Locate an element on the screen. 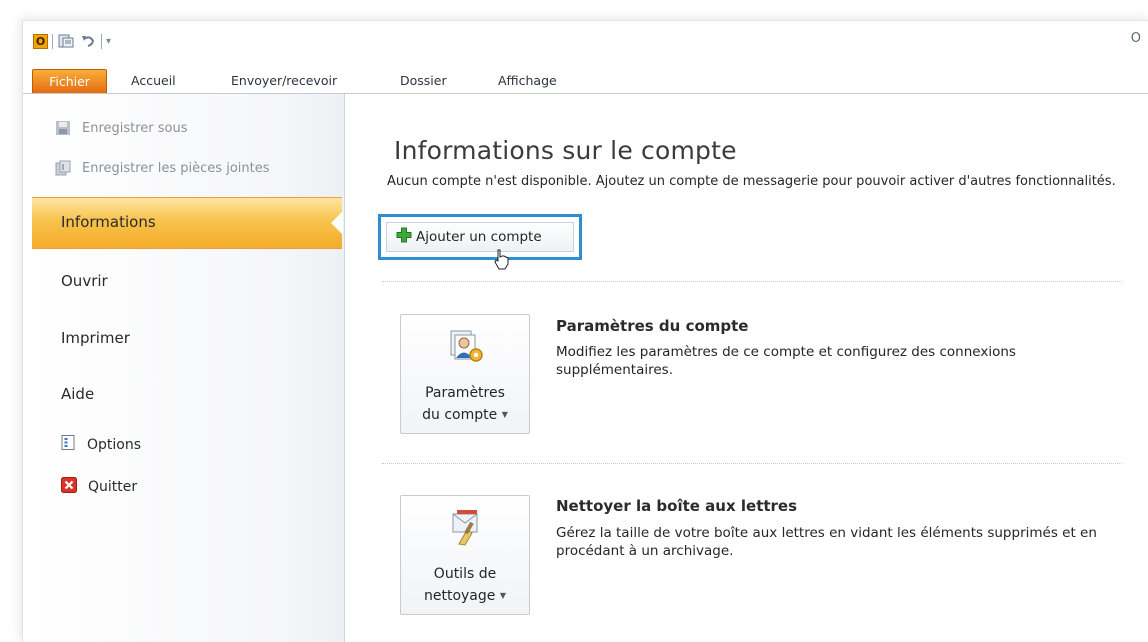 The image size is (1148, 642). tab-affichage: Affichage is located at coordinates (527, 81).